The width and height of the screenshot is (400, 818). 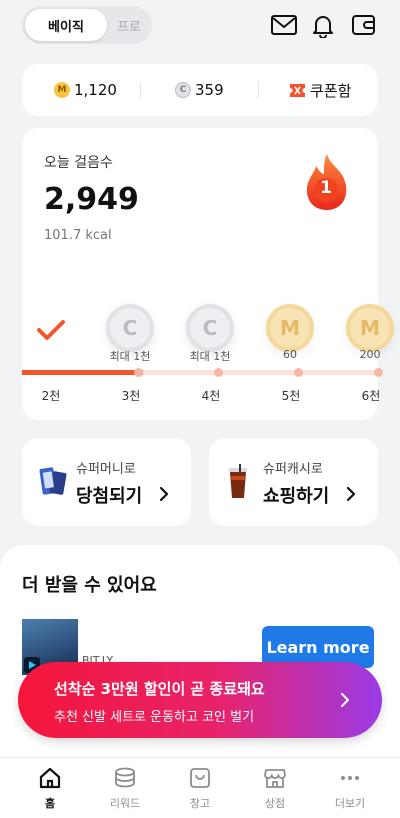 I want to click on home-icon, so click(x=50, y=777).